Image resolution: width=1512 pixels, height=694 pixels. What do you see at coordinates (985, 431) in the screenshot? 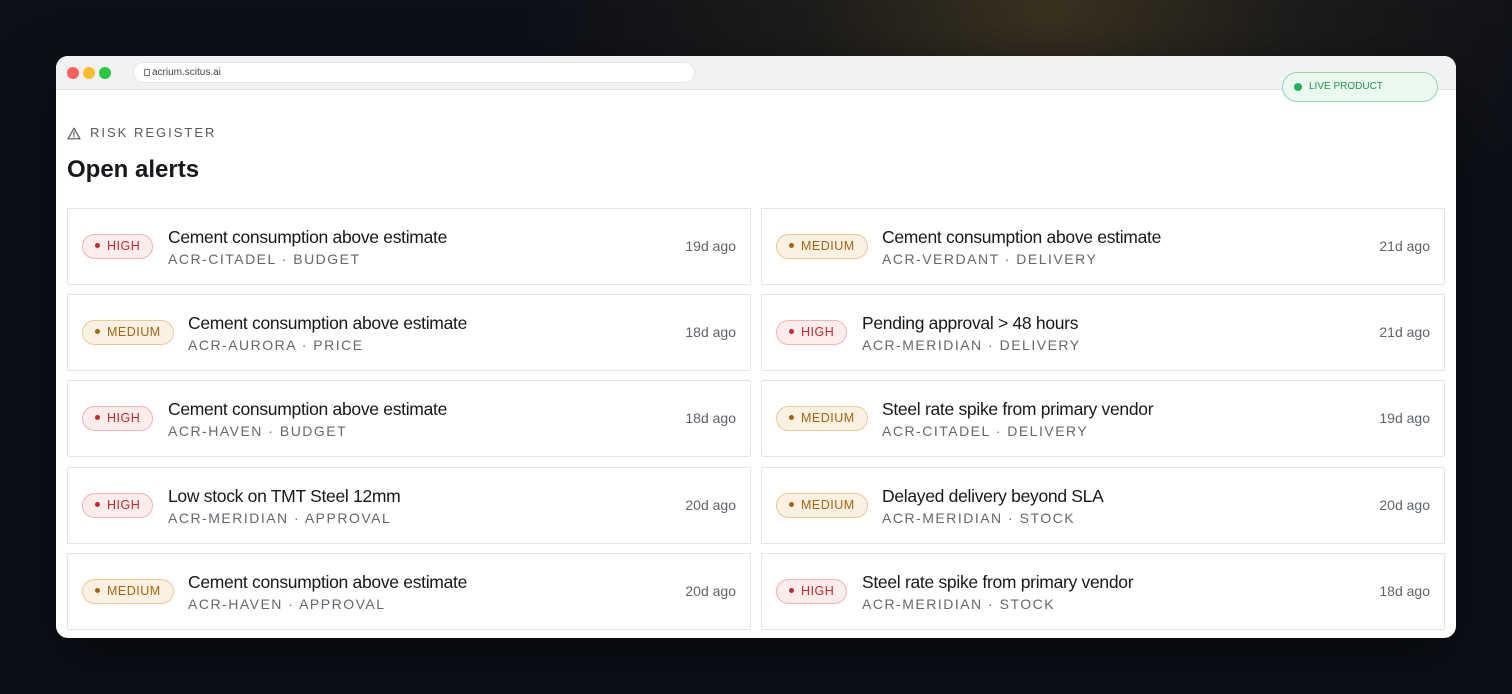
I see `alert-meta: ACR-CITADEL · DELIVERY` at bounding box center [985, 431].